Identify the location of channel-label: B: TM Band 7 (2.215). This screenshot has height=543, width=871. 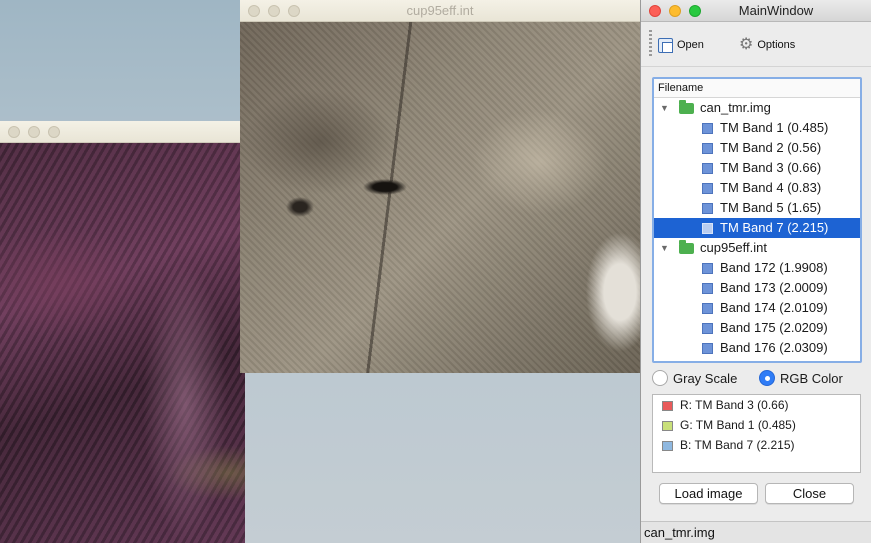
(737, 445).